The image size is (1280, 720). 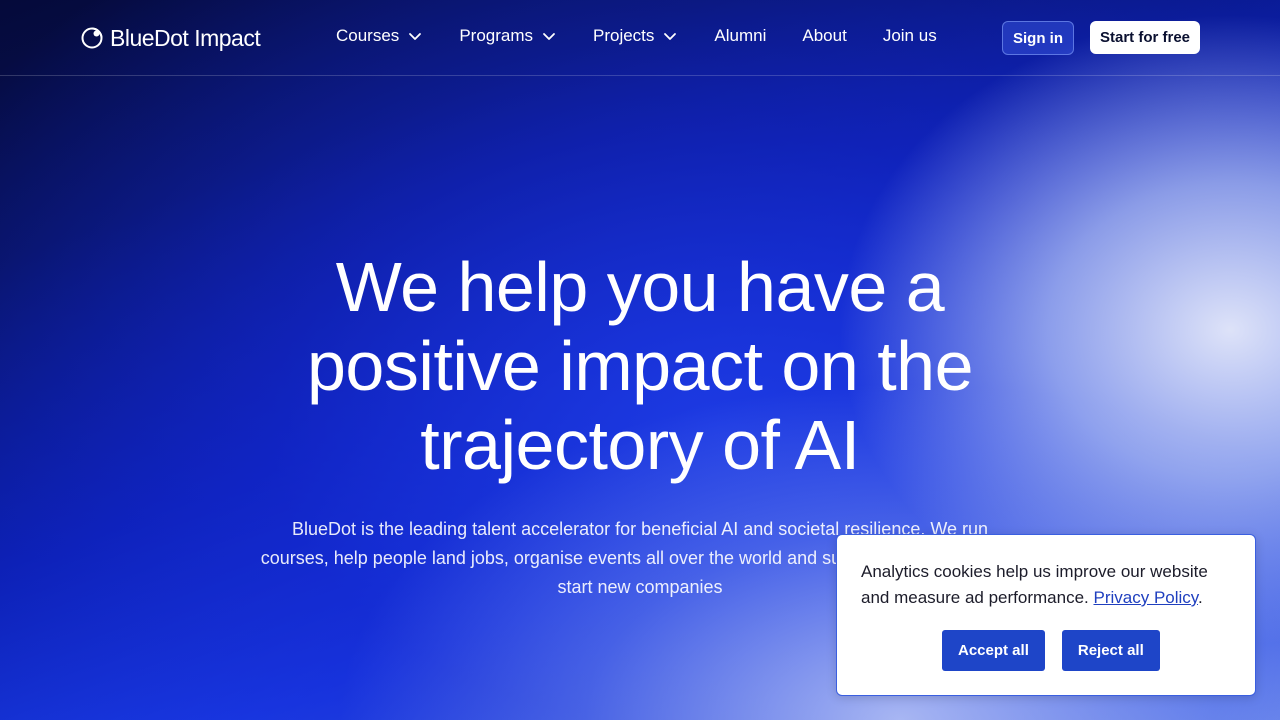 What do you see at coordinates (92, 38) in the screenshot?
I see `bluedot-logo-icon` at bounding box center [92, 38].